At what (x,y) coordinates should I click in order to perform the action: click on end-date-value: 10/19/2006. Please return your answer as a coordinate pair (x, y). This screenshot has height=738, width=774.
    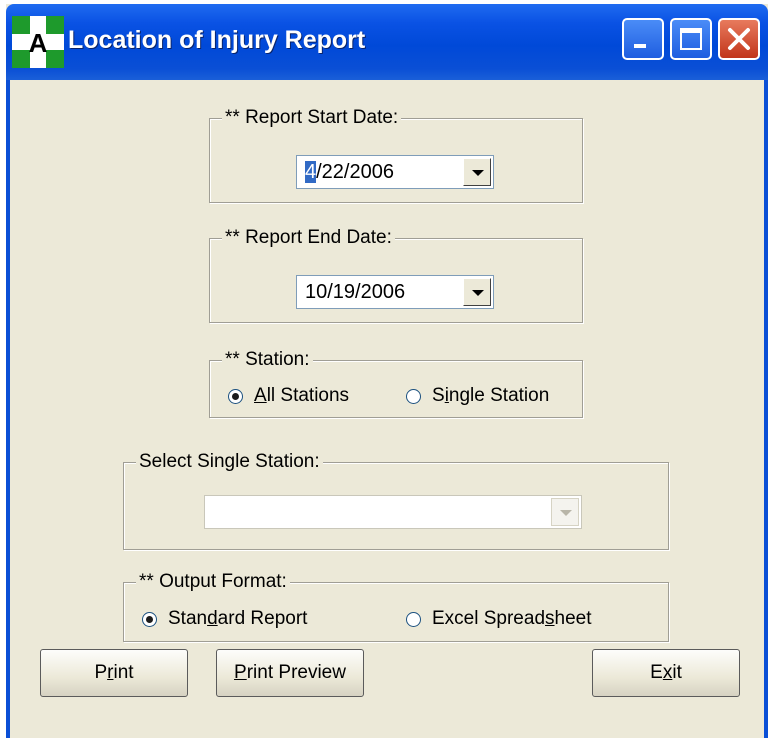
    Looking at the image, I should click on (355, 292).